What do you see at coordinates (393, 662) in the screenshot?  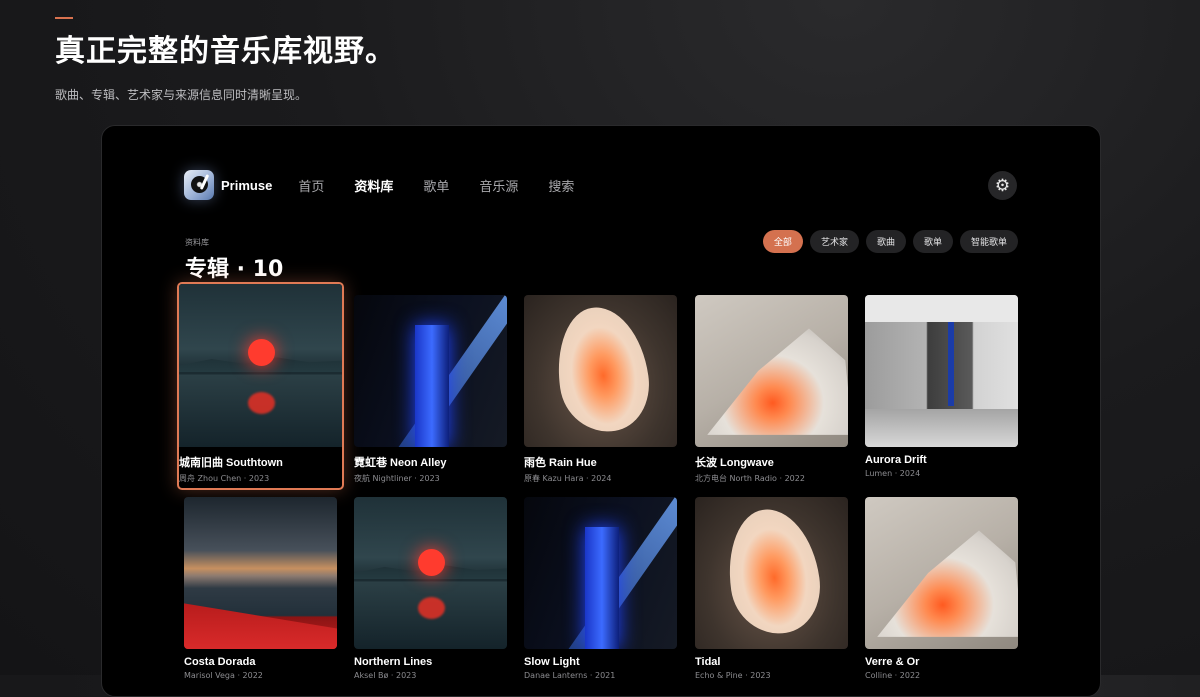 I see `album-title: Northern Lines` at bounding box center [393, 662].